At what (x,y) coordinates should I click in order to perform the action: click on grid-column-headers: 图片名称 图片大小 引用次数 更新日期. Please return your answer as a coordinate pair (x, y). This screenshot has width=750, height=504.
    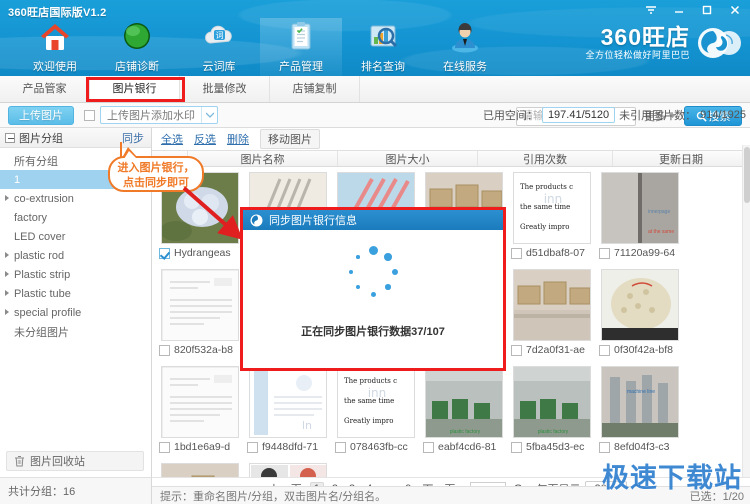
    Looking at the image, I should click on (451, 158).